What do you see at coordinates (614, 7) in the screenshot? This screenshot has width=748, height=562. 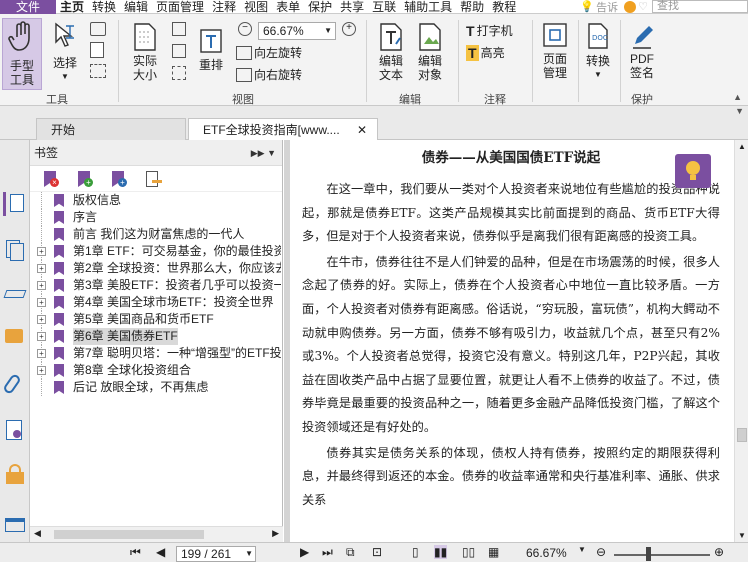 I see `tell-me: 💡 告诉 ♡` at bounding box center [614, 7].